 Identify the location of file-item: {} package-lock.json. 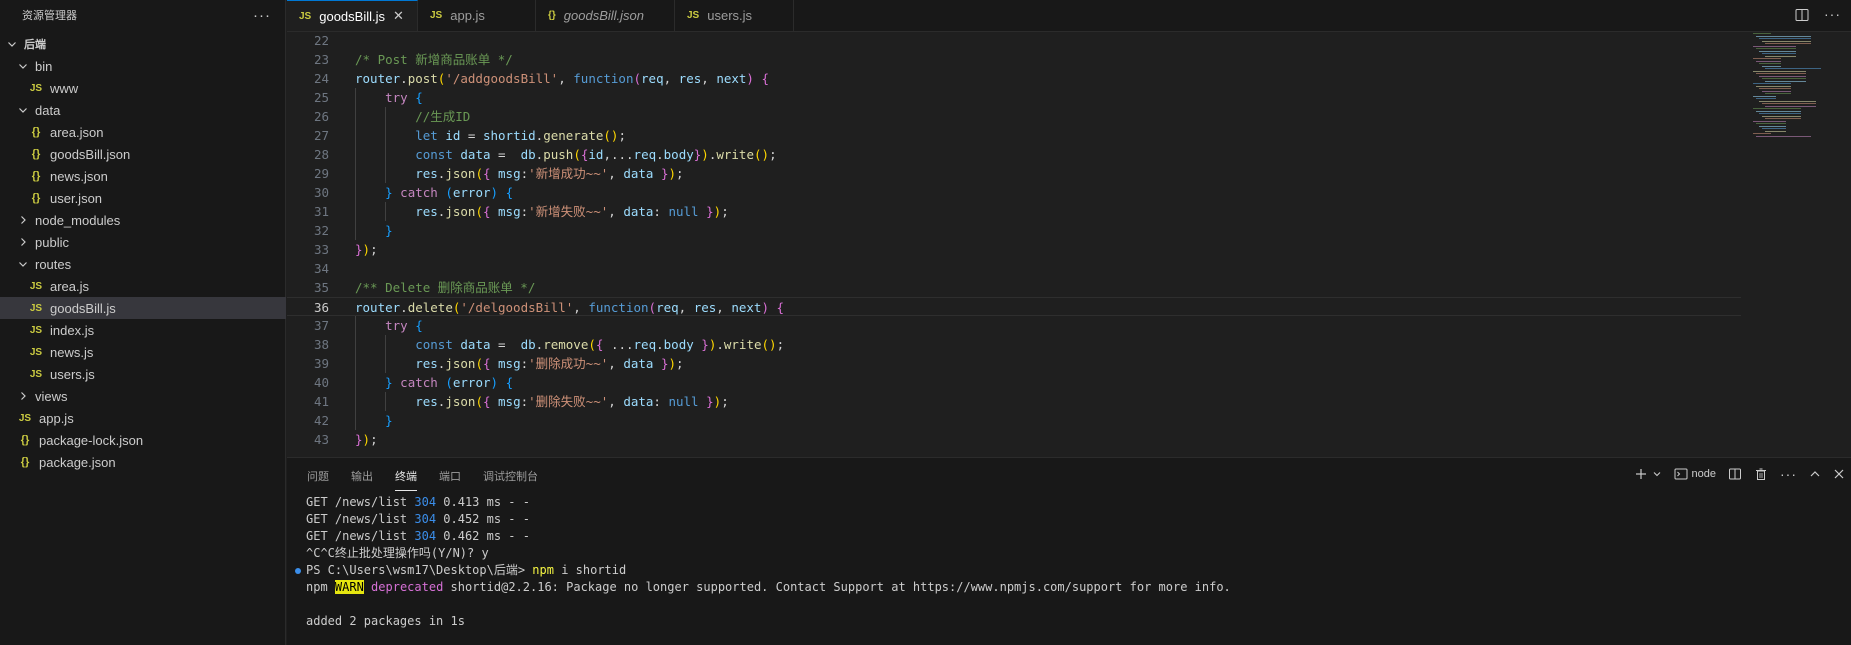
(143, 440).